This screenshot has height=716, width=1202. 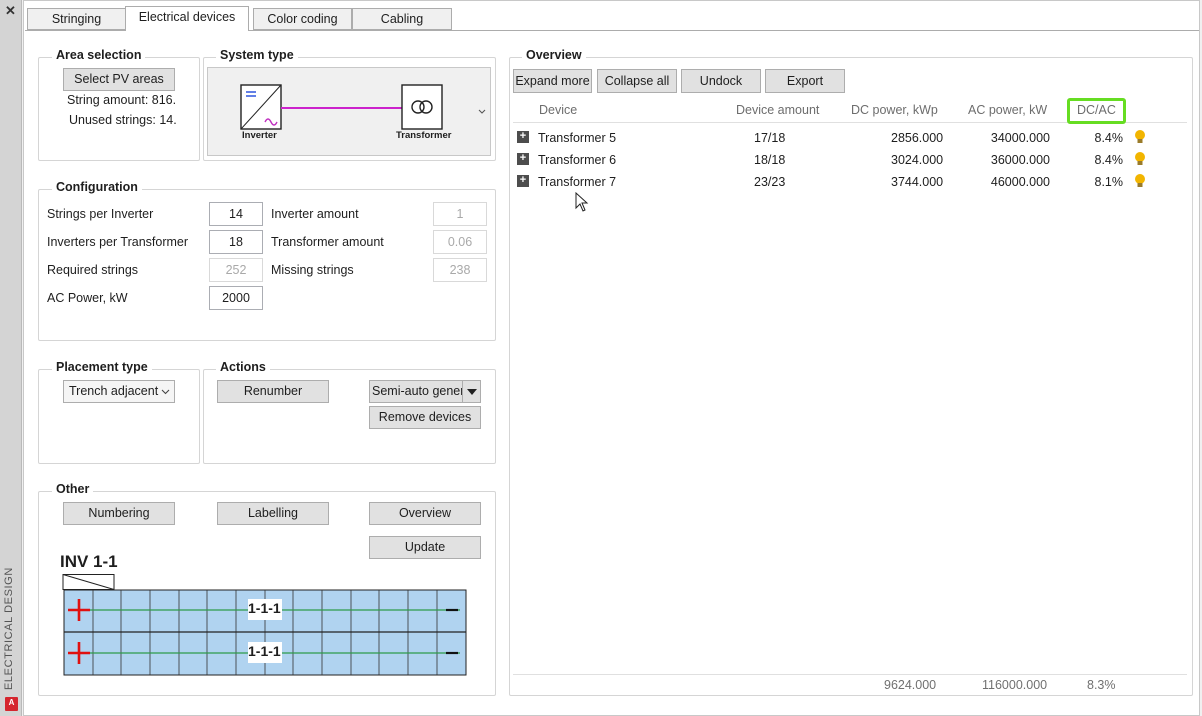 What do you see at coordinates (87, 298) in the screenshot?
I see `ac-power-label: AC Power, kW` at bounding box center [87, 298].